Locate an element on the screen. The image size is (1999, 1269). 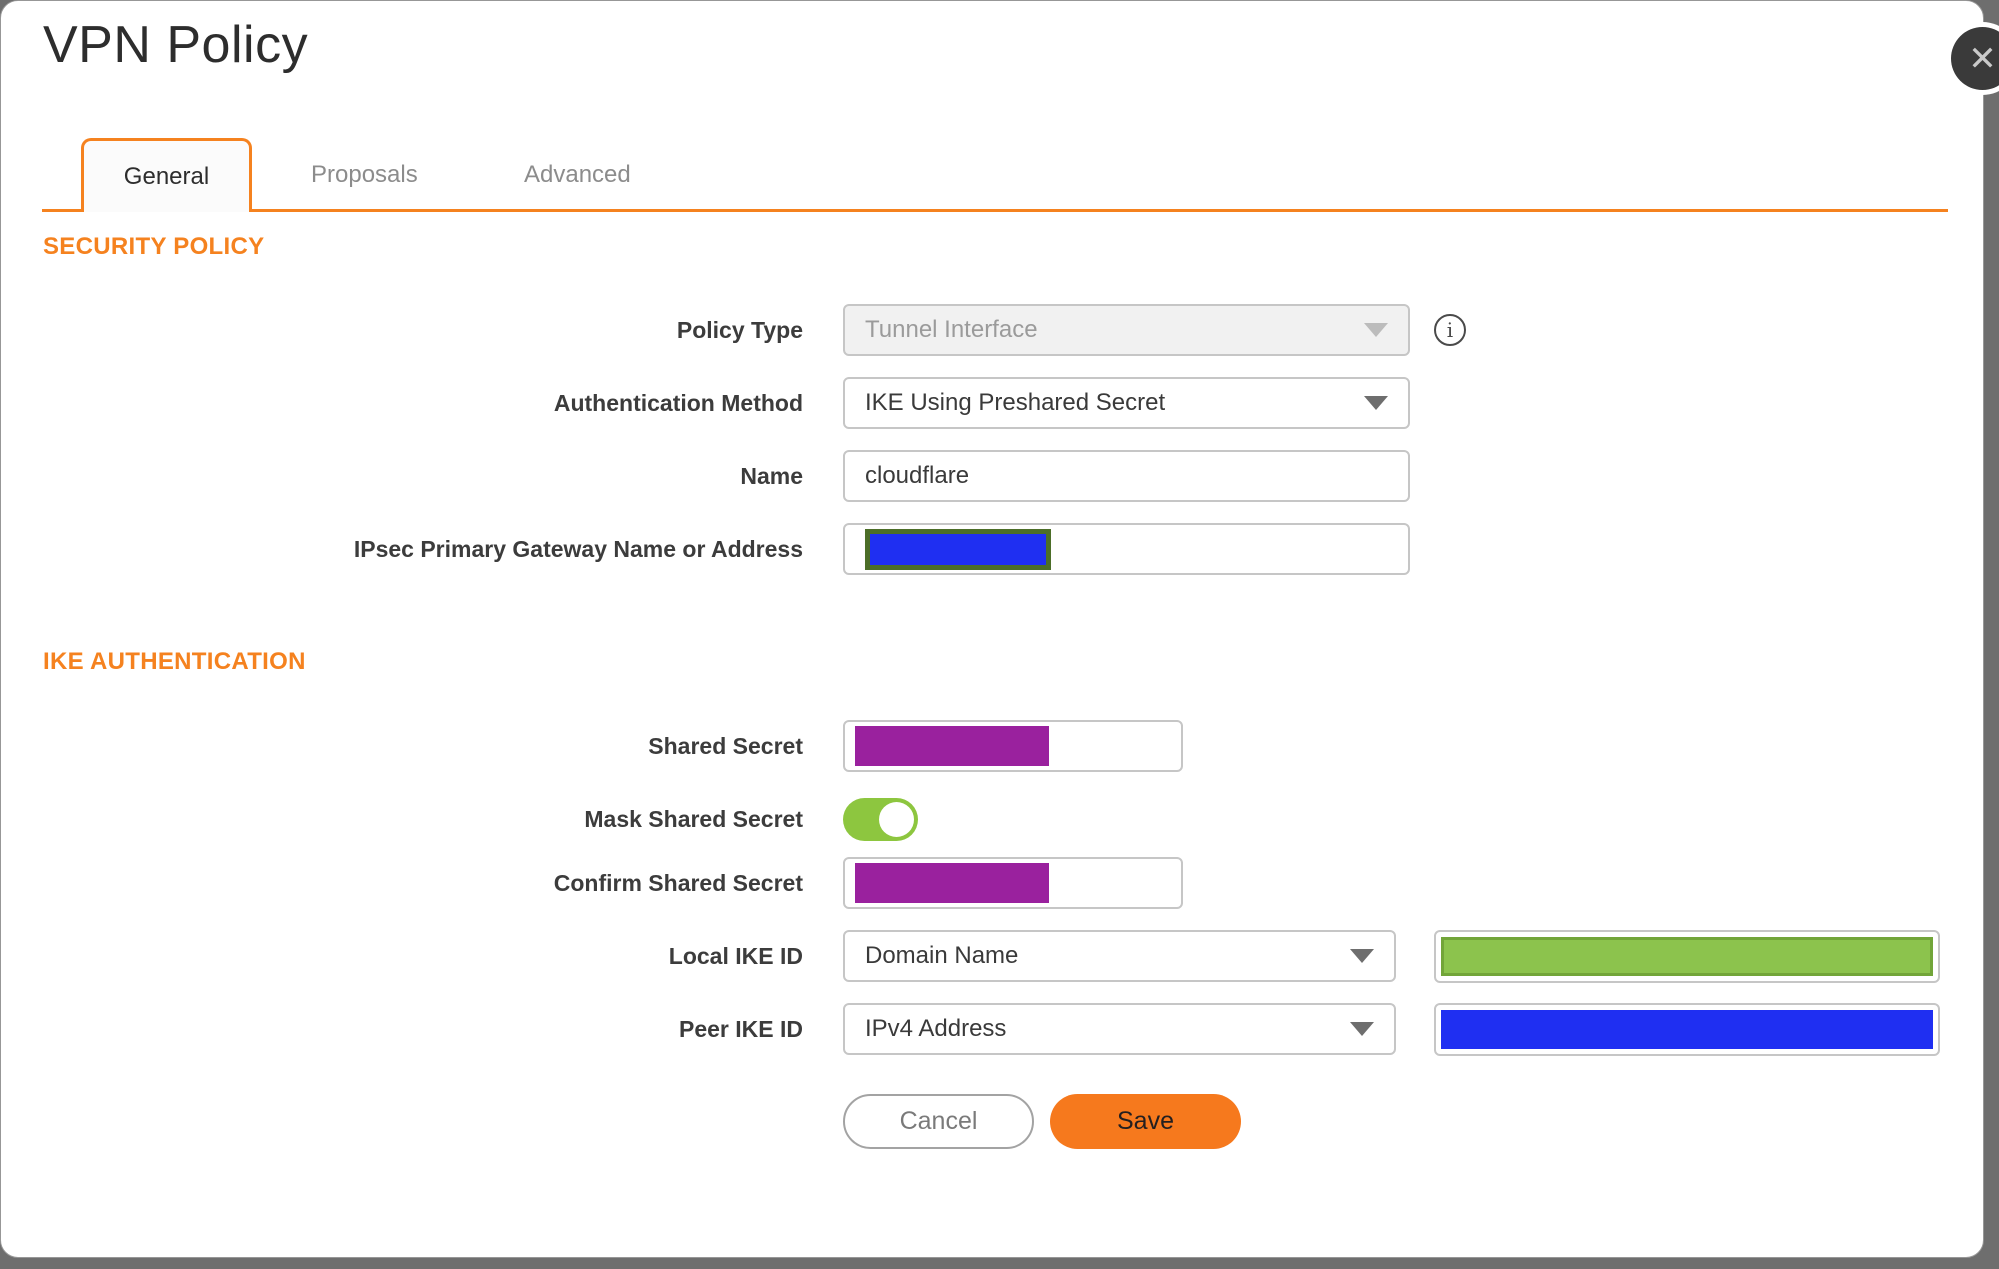
mask-shared-secret-toggle is located at coordinates (880, 819).